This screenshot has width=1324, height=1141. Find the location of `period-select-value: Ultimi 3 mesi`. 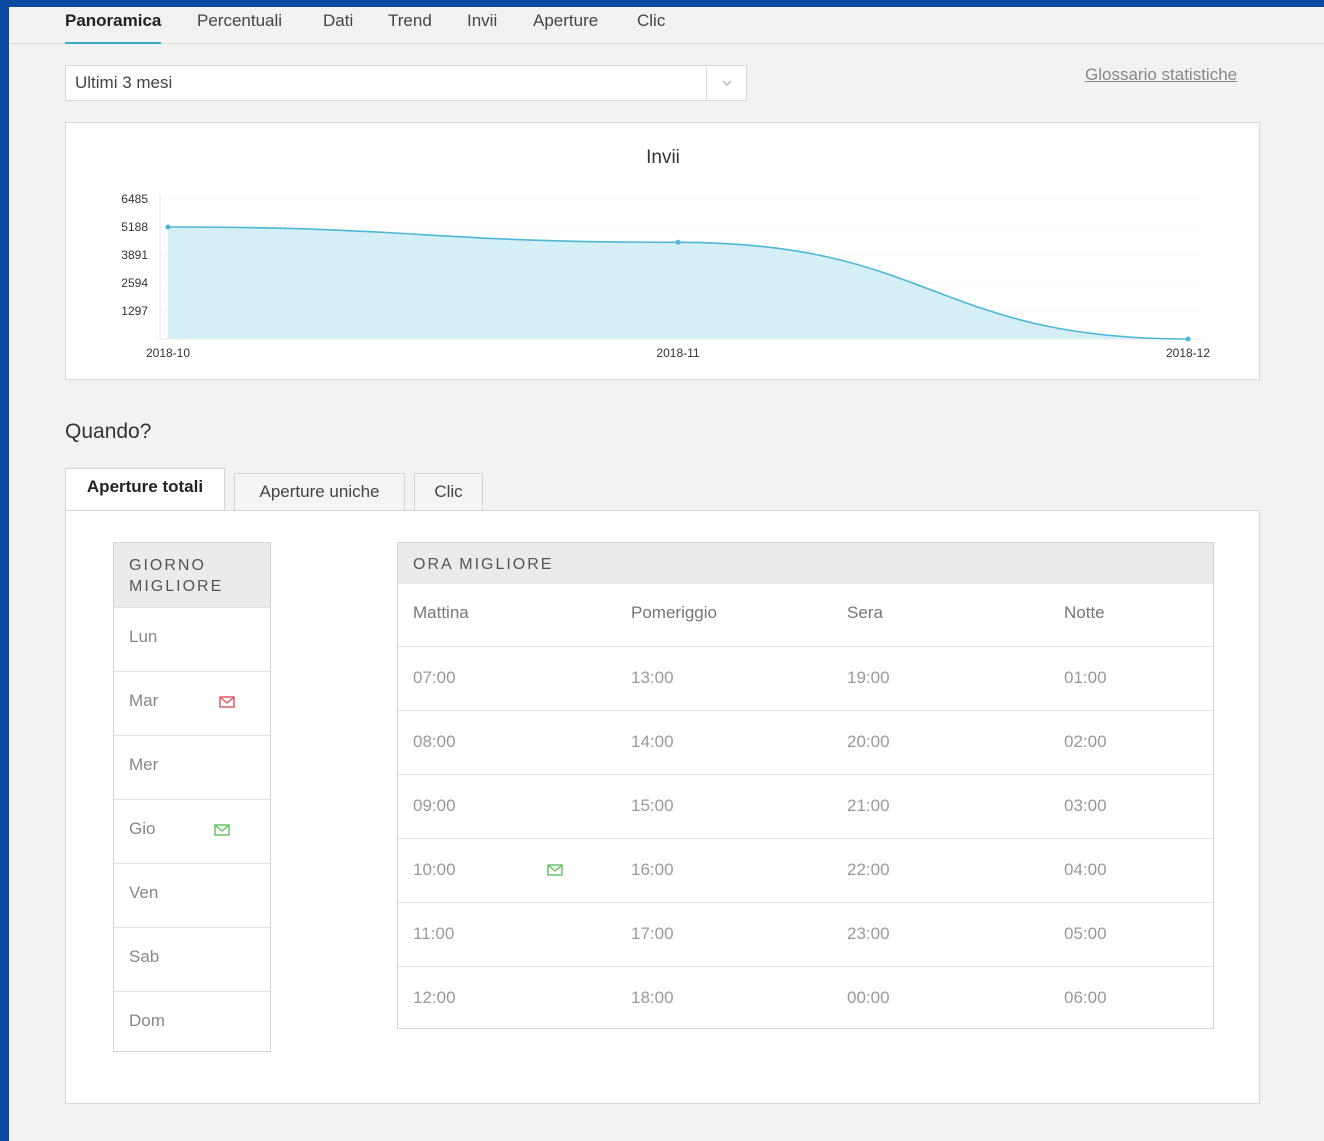

period-select-value: Ultimi 3 mesi is located at coordinates (124, 82).